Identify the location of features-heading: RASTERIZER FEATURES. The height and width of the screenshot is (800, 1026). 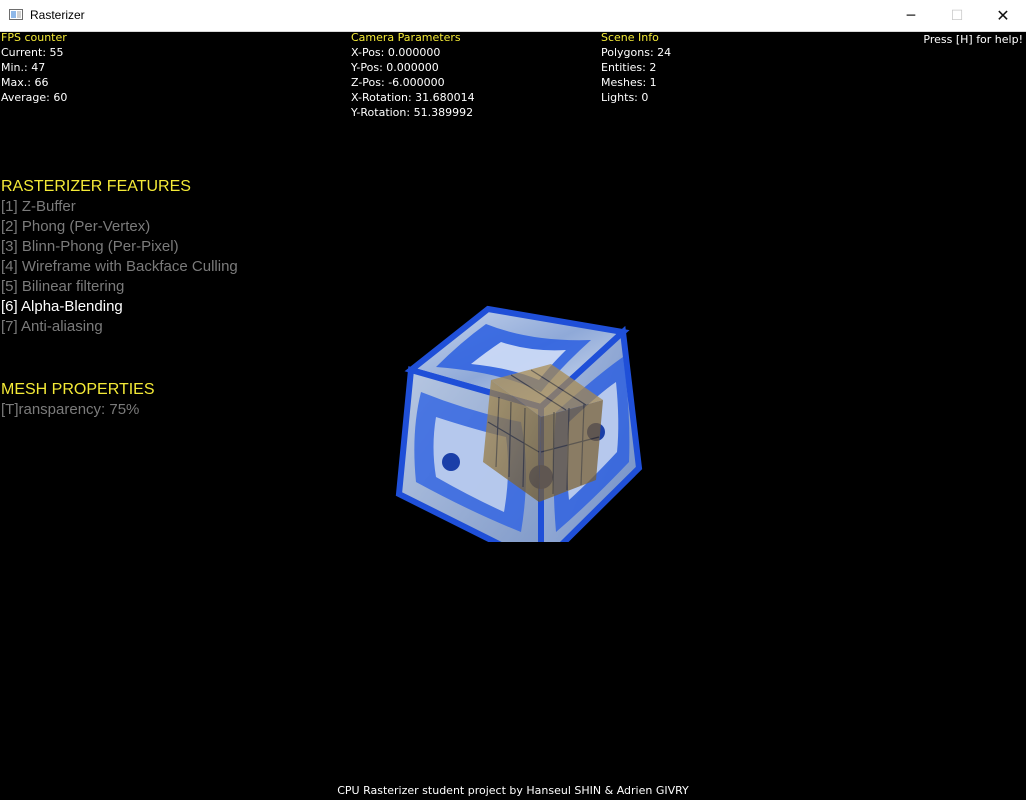
(96, 186).